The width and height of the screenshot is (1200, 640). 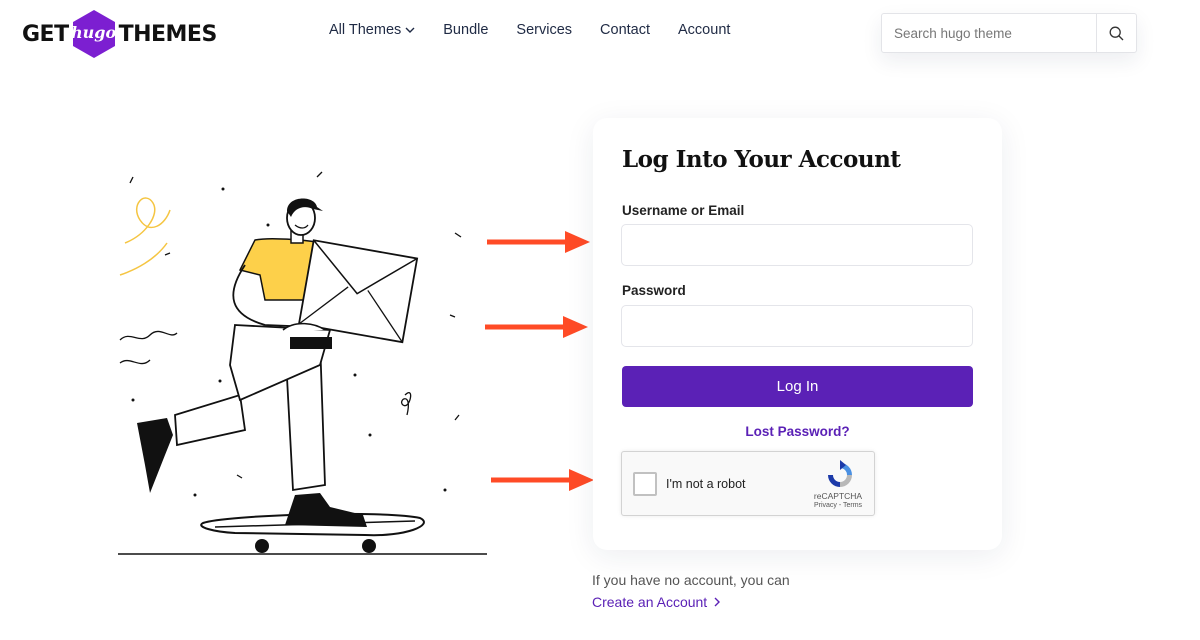 I want to click on nav-item-label: Account, so click(x=704, y=30).